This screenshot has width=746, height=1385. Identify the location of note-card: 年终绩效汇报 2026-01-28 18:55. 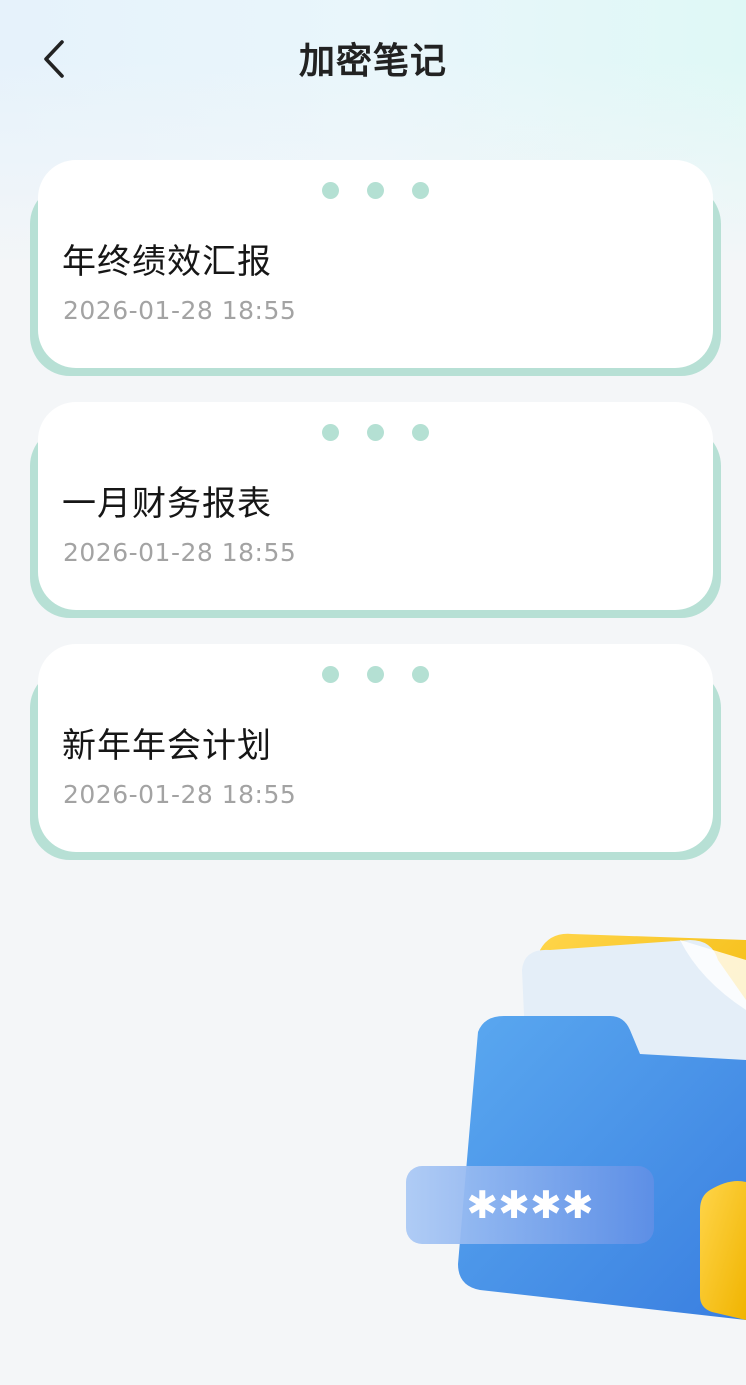
(375, 267).